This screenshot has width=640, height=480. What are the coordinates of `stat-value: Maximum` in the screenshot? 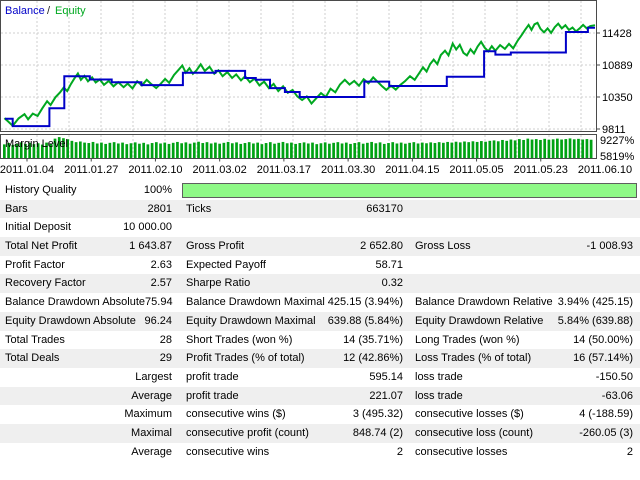 It's located at (148, 414).